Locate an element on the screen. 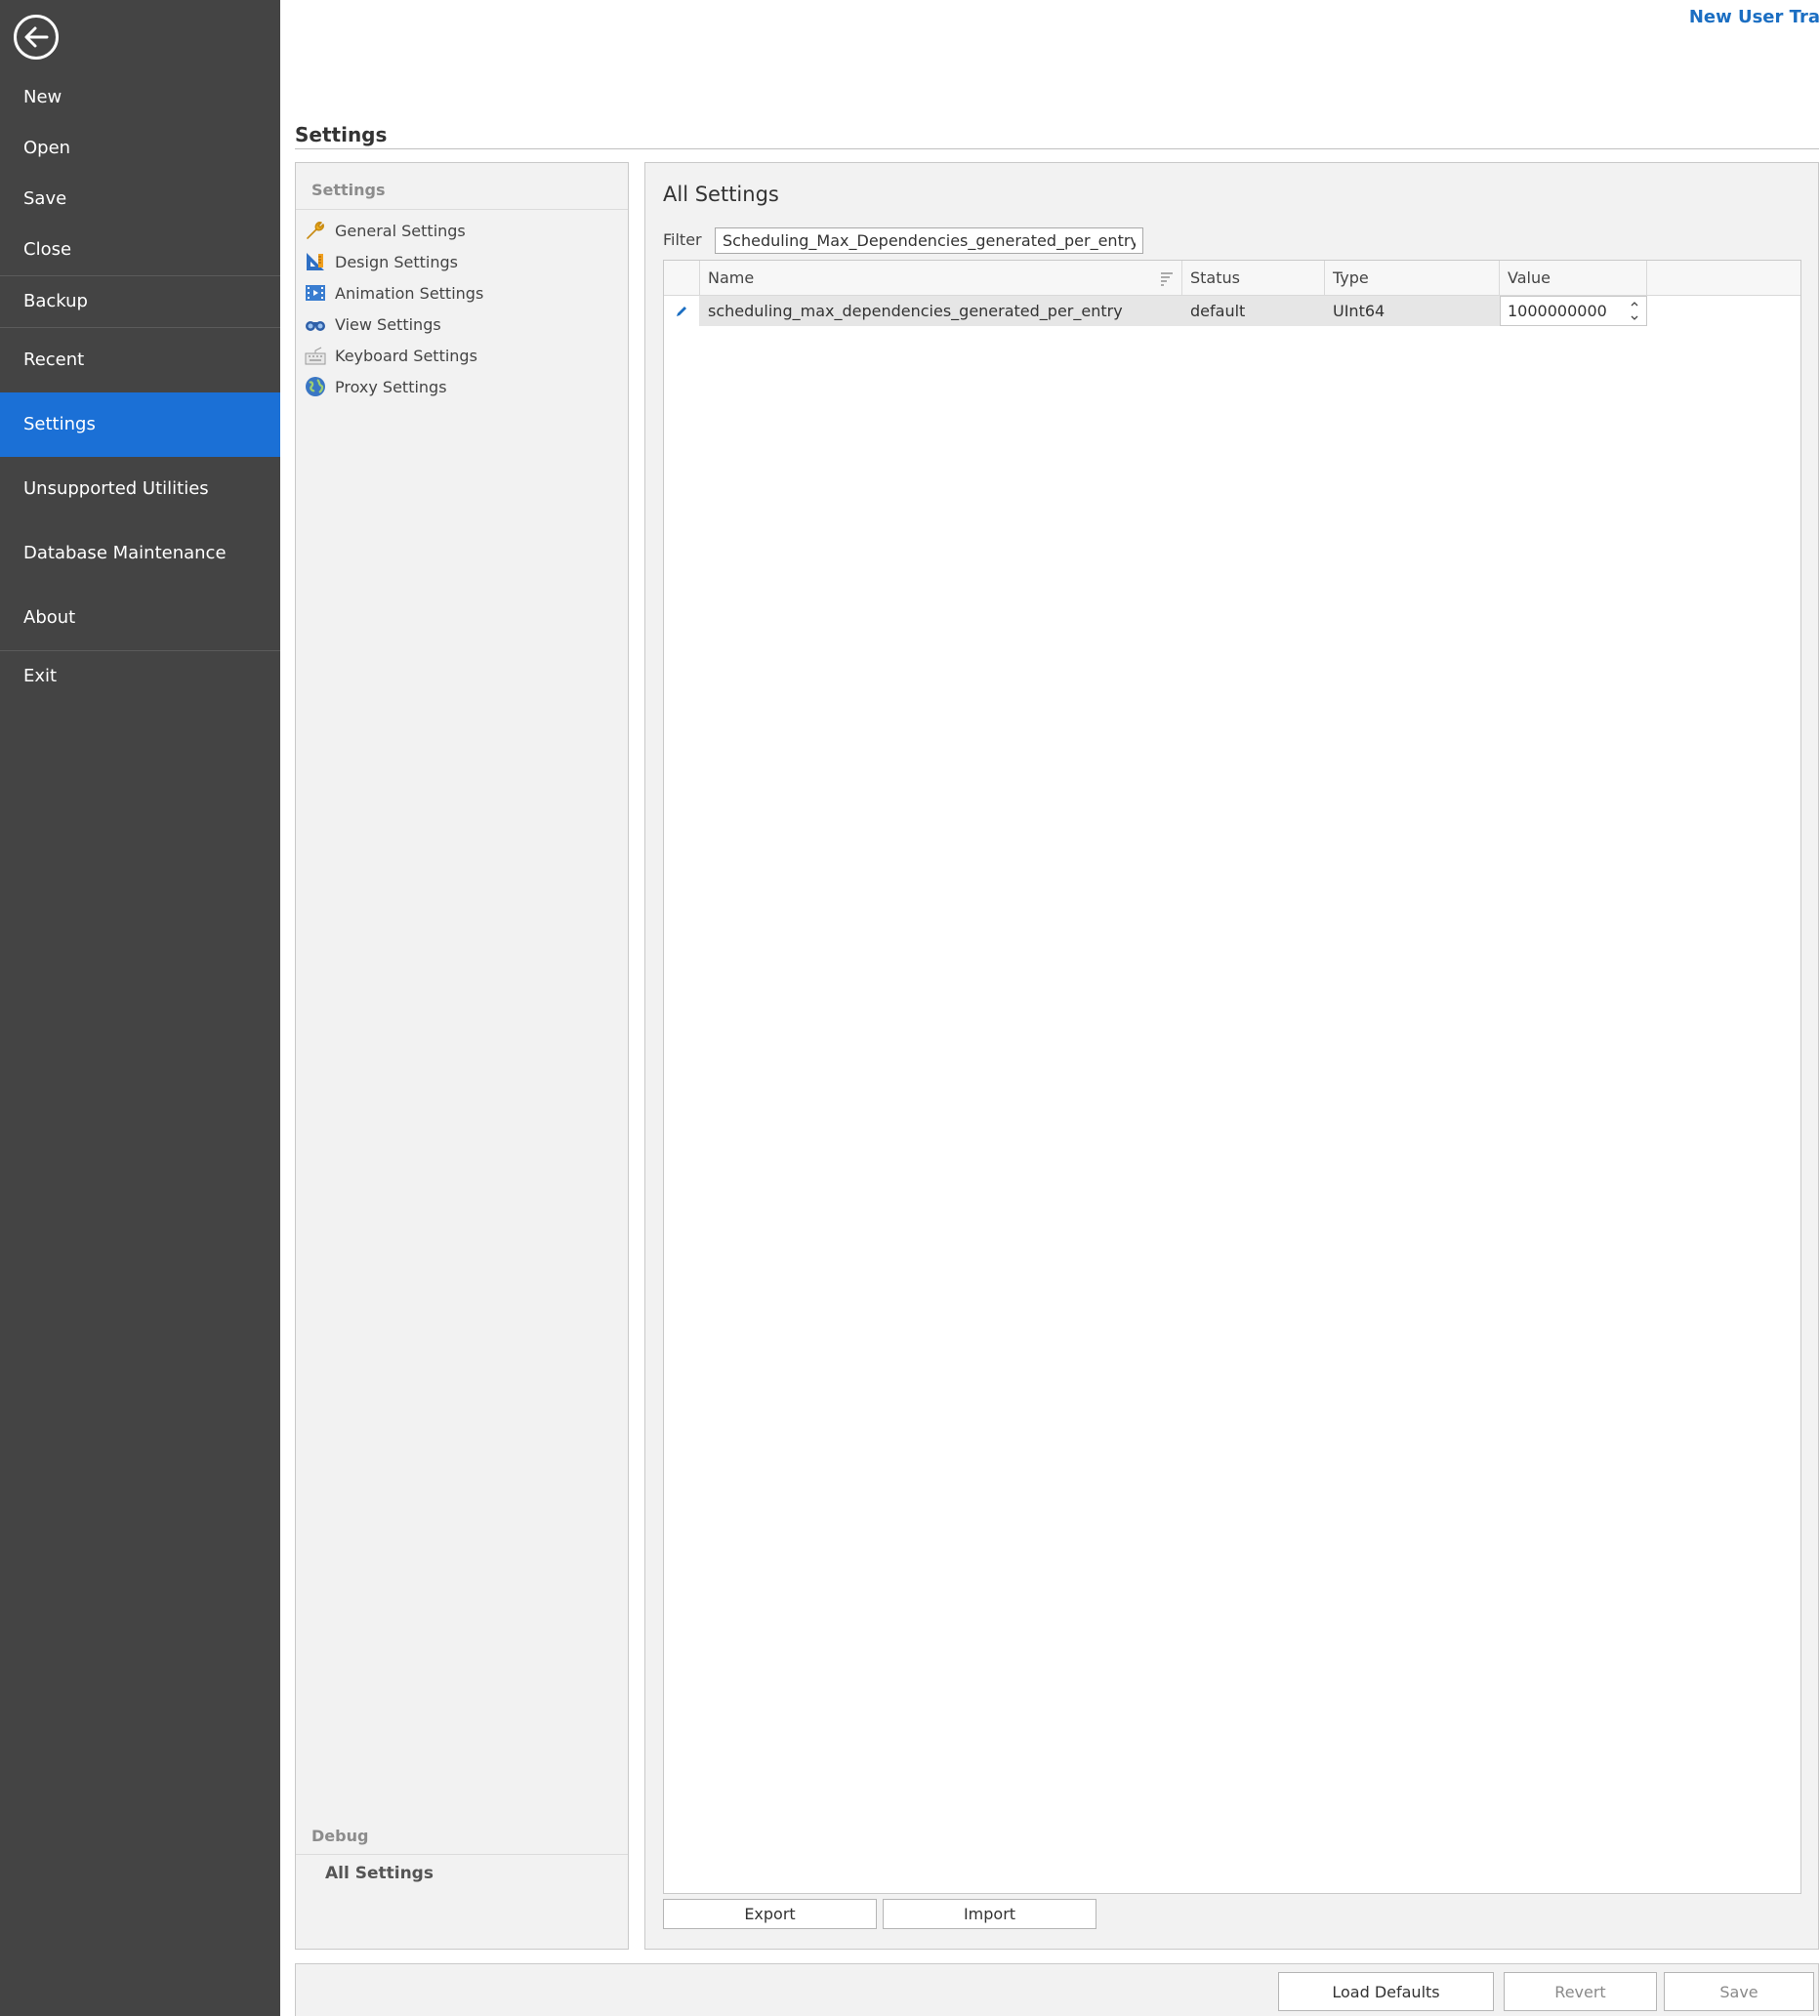 Image resolution: width=1820 pixels, height=2016 pixels. back-button is located at coordinates (36, 38).